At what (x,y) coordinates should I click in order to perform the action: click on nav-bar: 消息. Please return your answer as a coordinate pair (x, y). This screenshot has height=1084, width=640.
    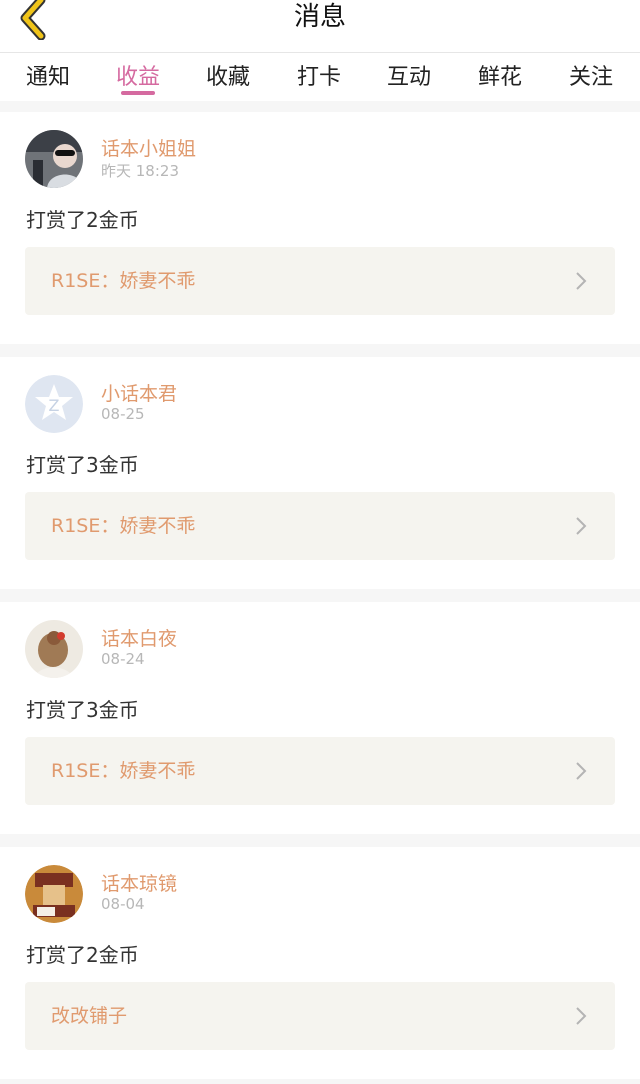
    Looking at the image, I should click on (320, 26).